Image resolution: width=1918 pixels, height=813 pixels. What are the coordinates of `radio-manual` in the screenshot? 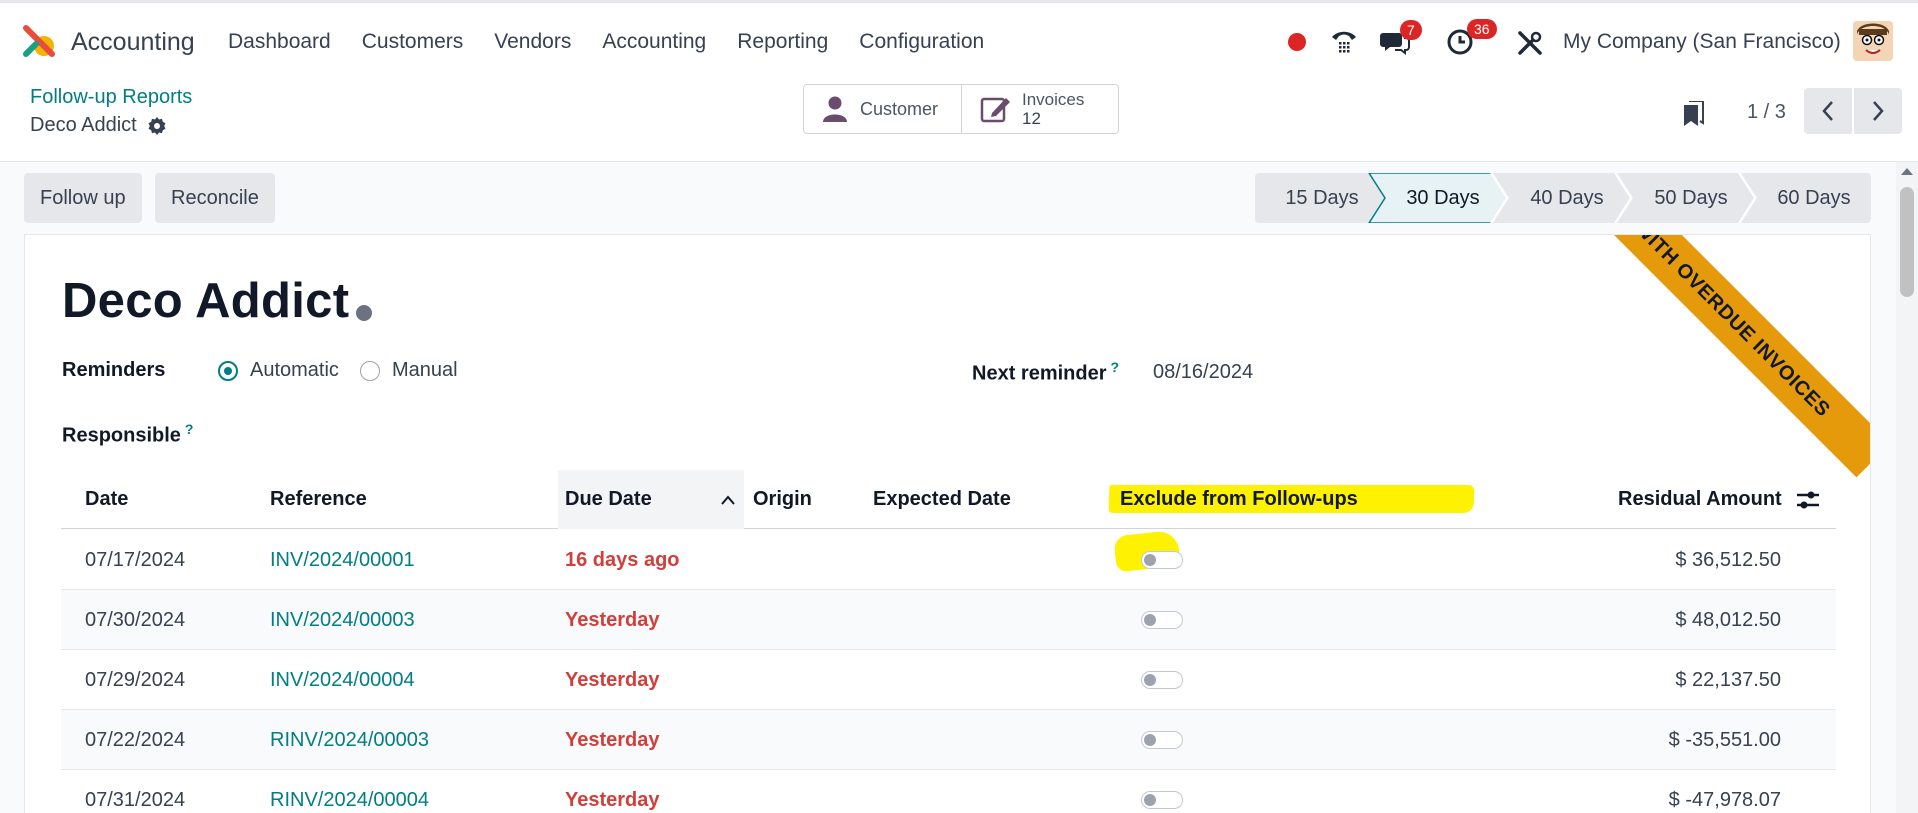 It's located at (370, 371).